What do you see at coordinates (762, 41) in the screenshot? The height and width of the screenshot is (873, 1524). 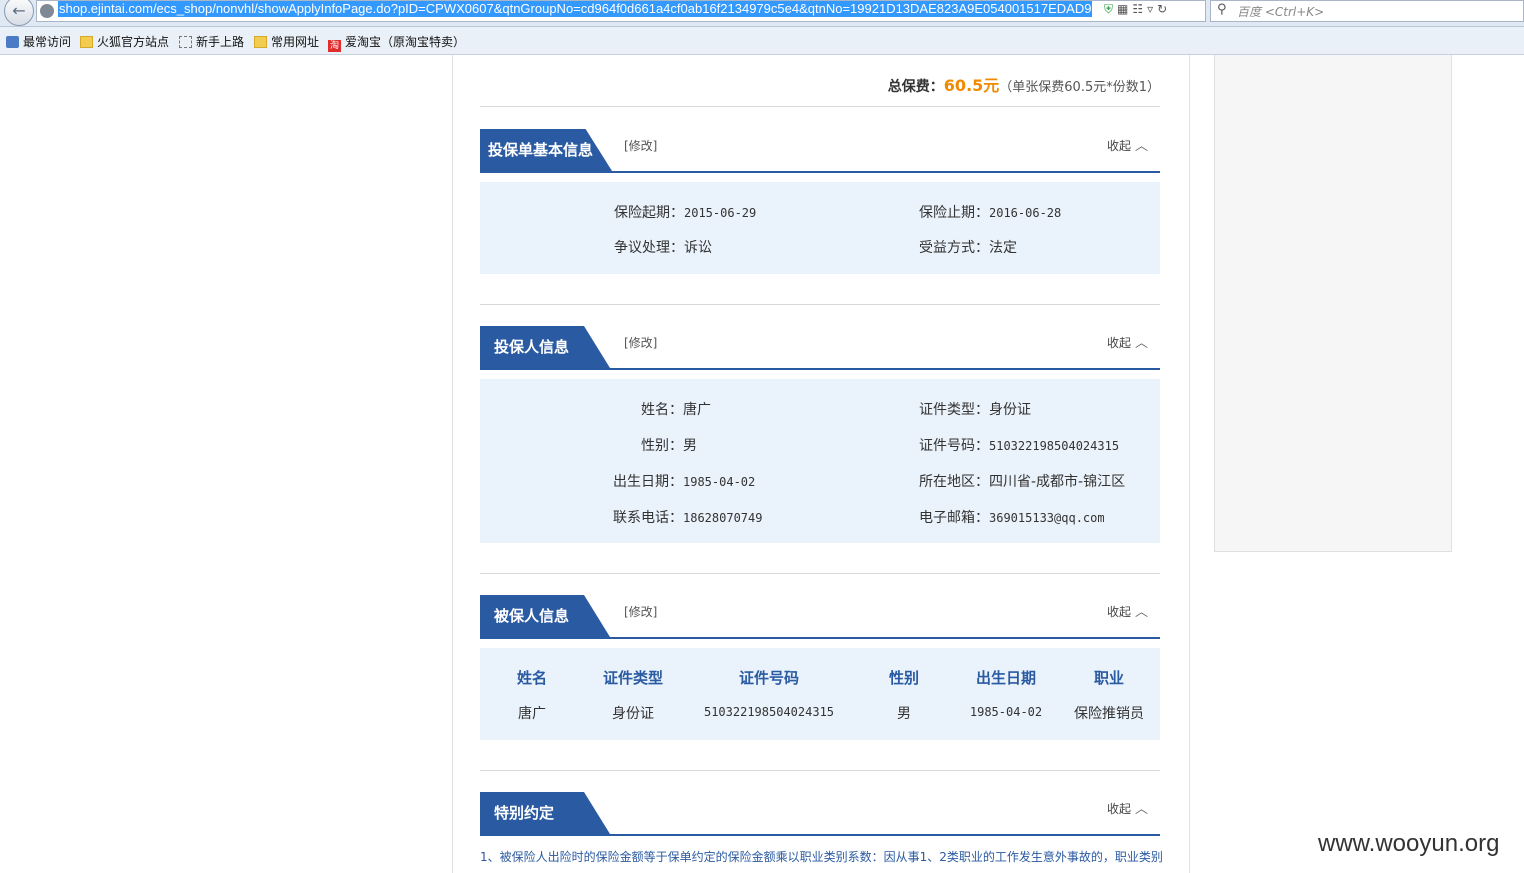 I see `bookmarks-bar: 最常访问 火狐官方站点 新手上路 常用网址 淘爱淘宝（原淘宝特卖）` at bounding box center [762, 41].